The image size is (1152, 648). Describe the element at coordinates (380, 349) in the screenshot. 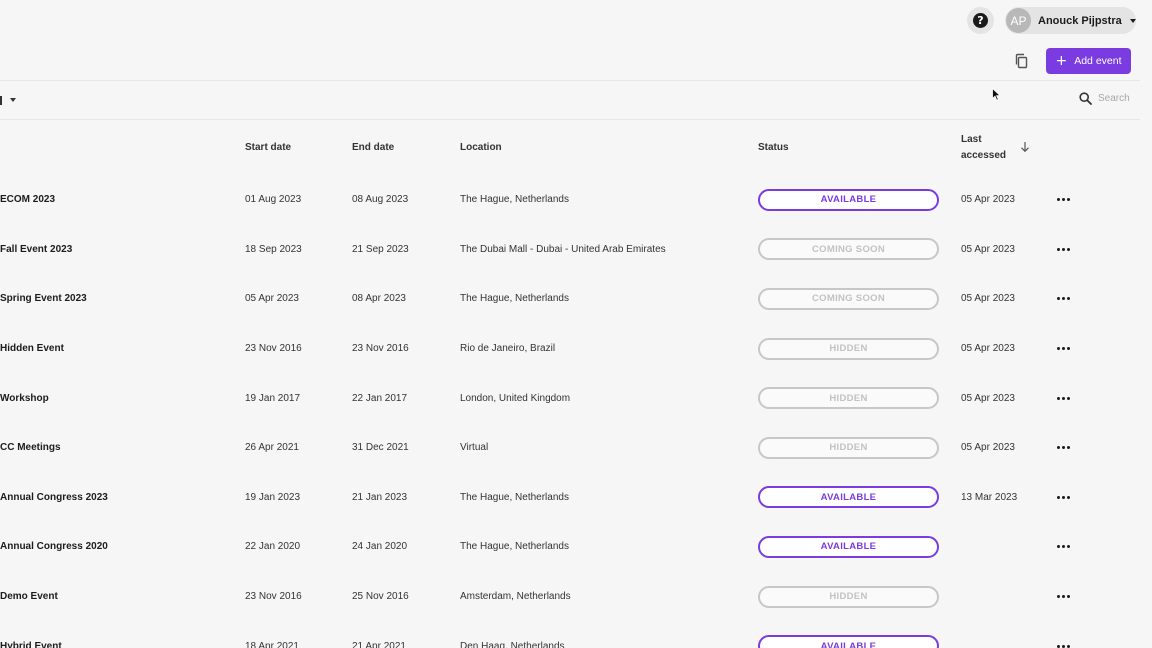

I see `end-date: 23 Nov 2016` at that location.